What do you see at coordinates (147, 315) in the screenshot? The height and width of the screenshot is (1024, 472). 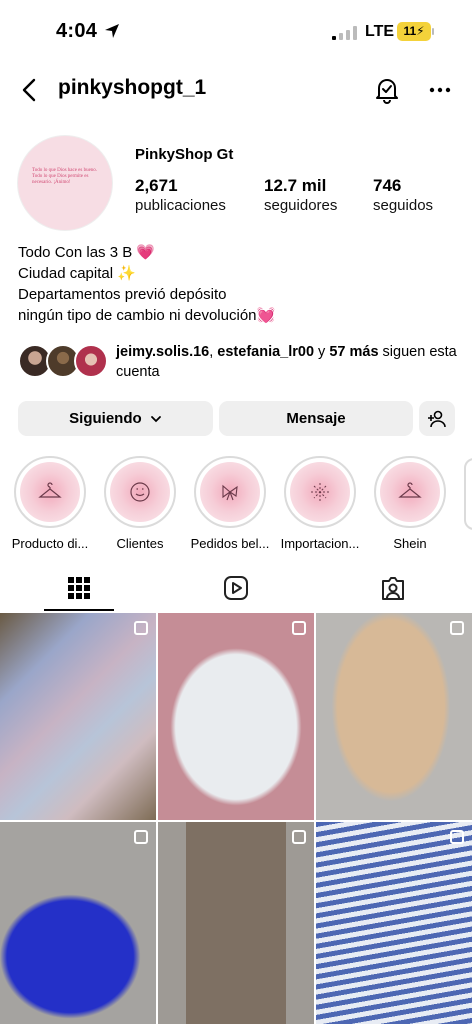 I see `bio-line: ningún tipo de cambio ni devolución💓` at bounding box center [147, 315].